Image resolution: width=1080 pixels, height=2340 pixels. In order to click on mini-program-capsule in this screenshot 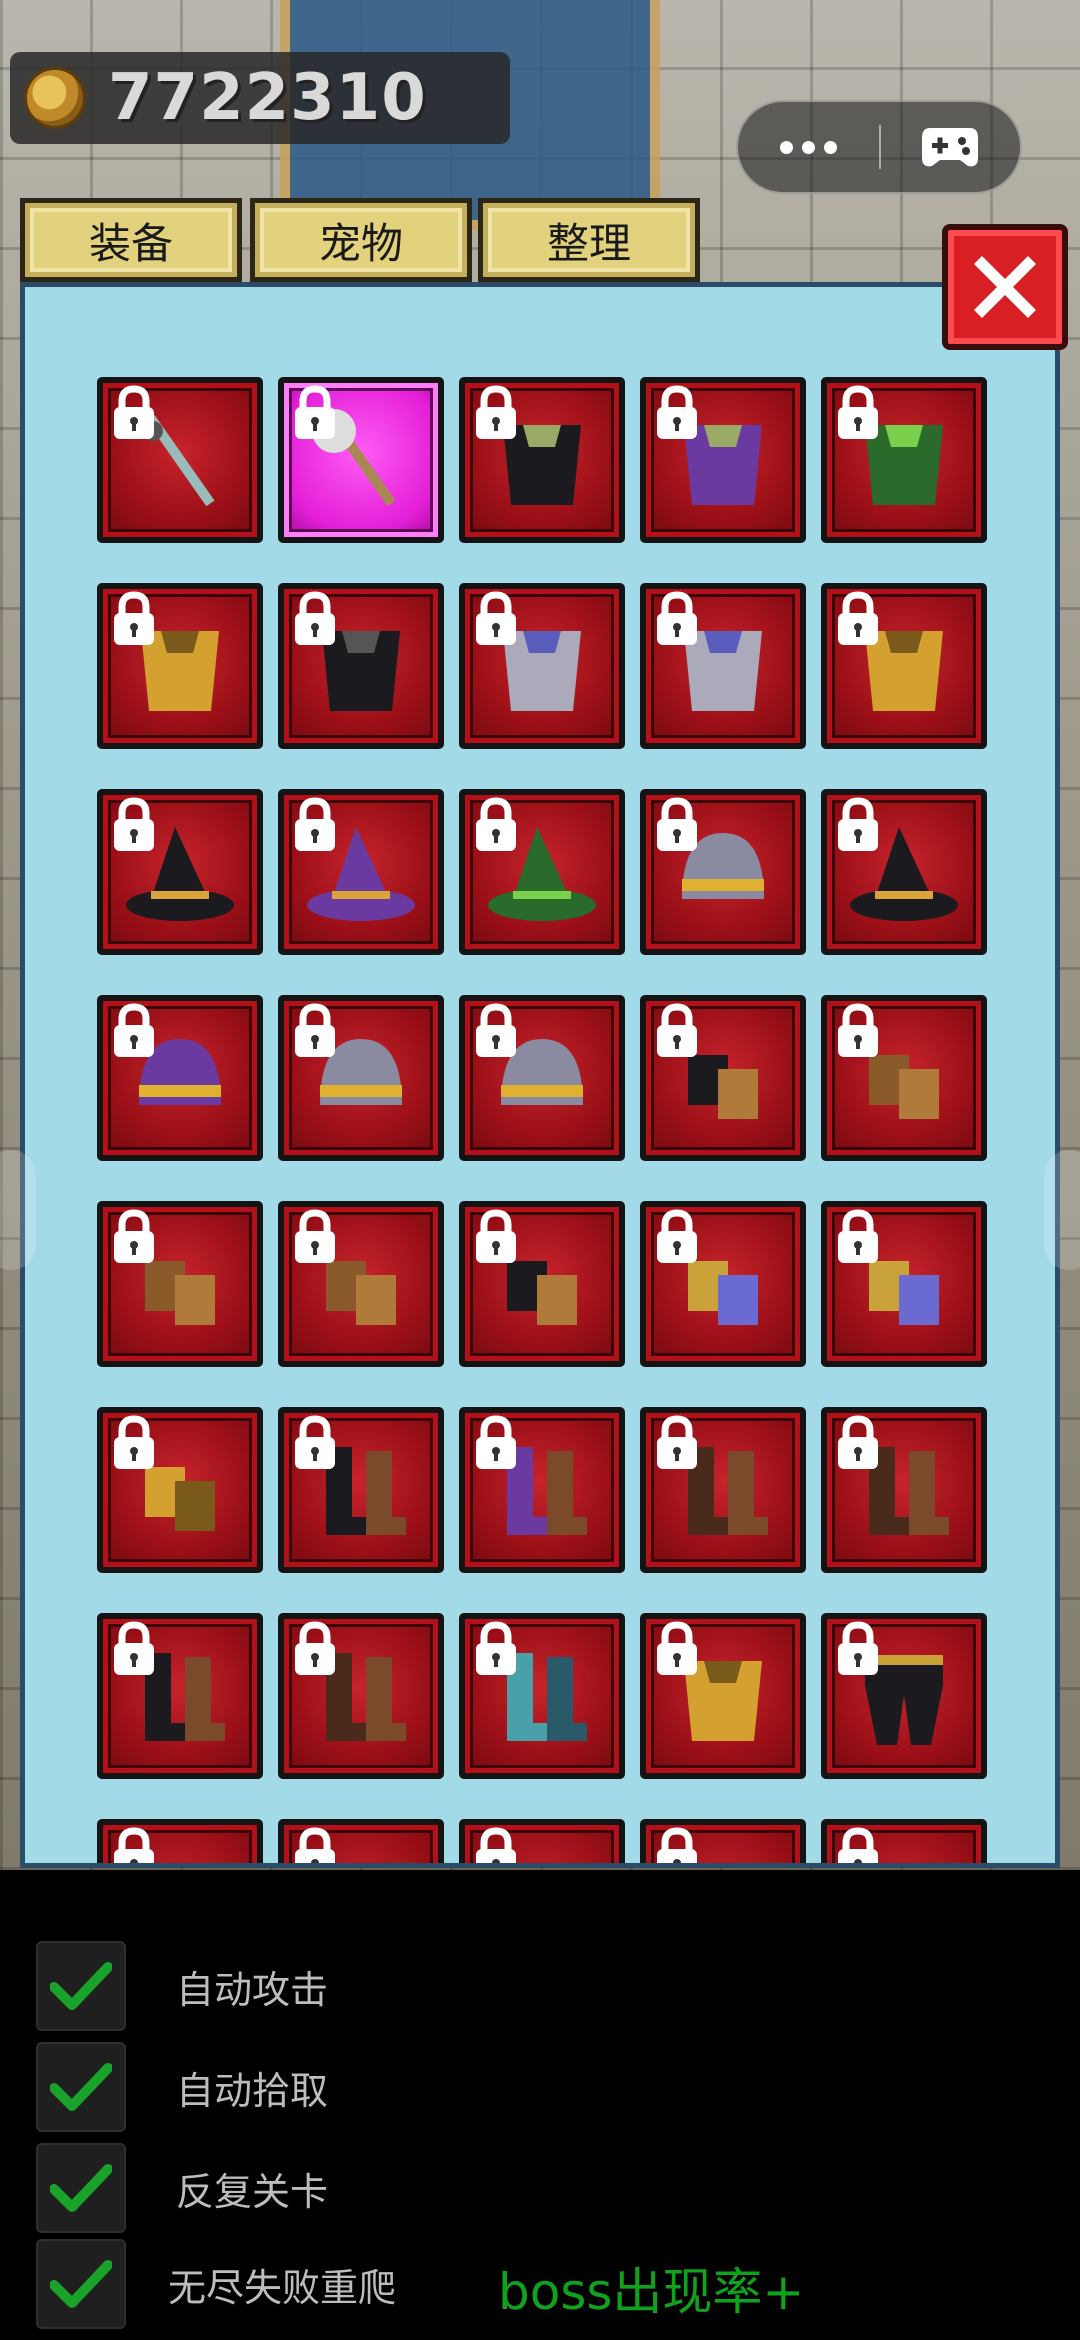, I will do `click(879, 147)`.